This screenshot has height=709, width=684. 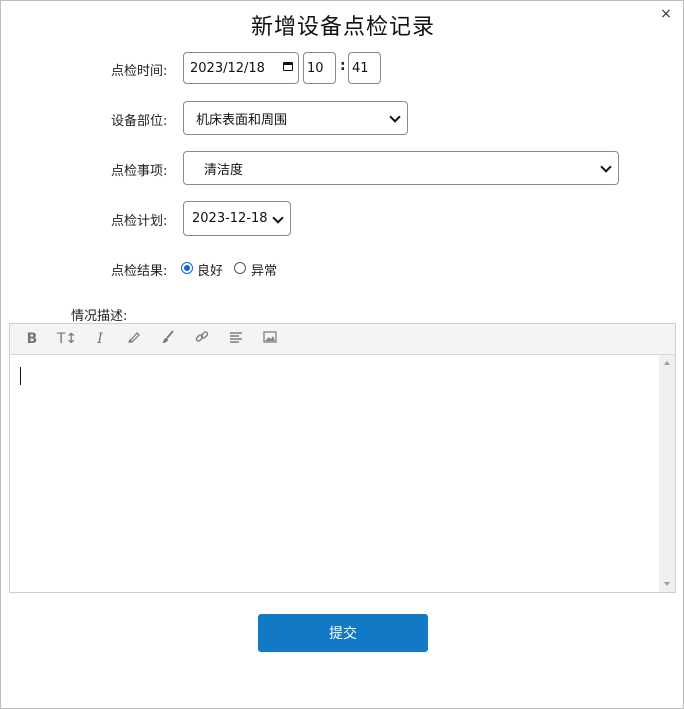 I want to click on editor-toolbar: B T↕ I, so click(x=342, y=339).